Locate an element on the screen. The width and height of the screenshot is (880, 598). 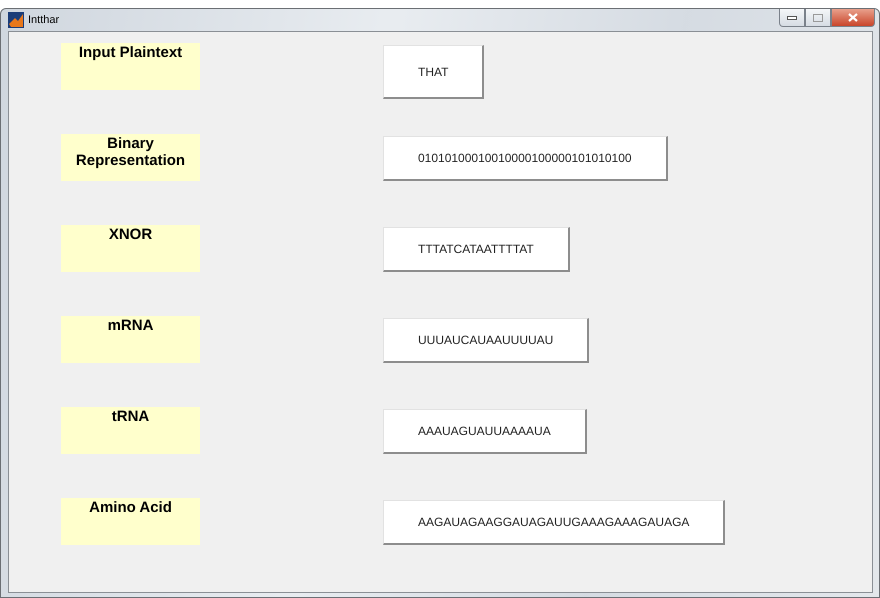
close-button is located at coordinates (853, 18).